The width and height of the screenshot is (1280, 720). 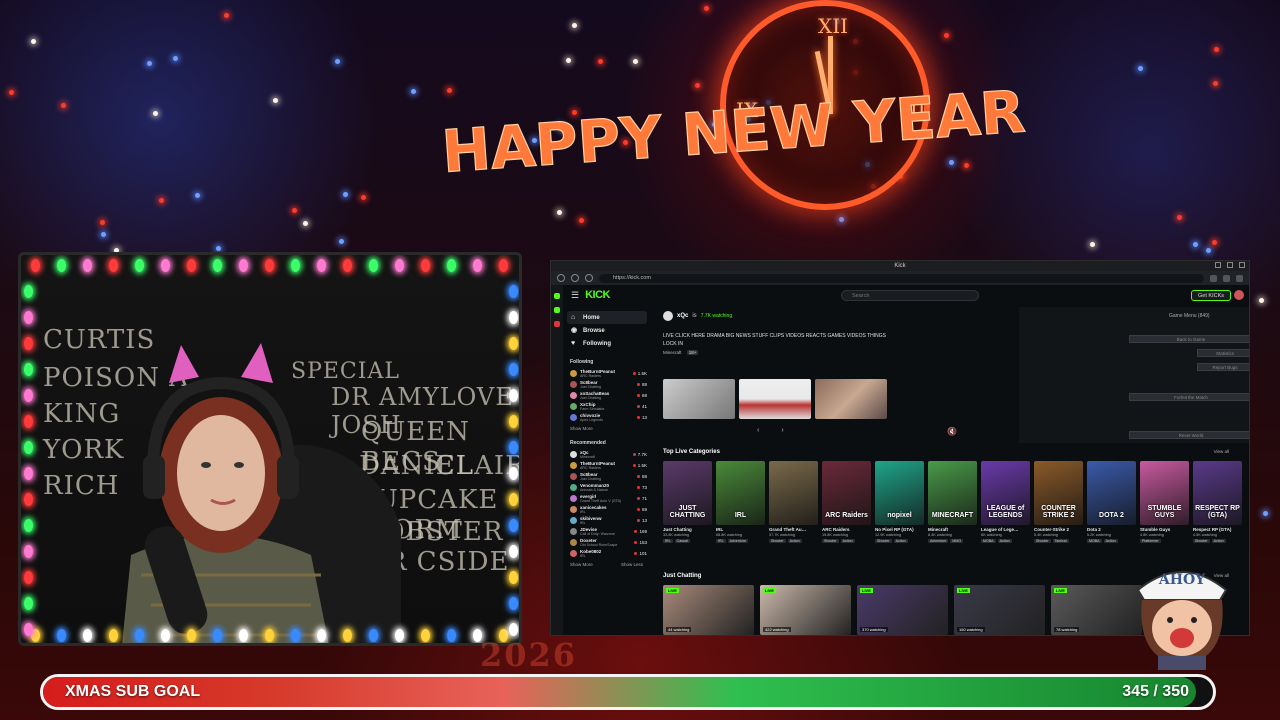 I want to click on search-input: Search, so click(x=910, y=295).